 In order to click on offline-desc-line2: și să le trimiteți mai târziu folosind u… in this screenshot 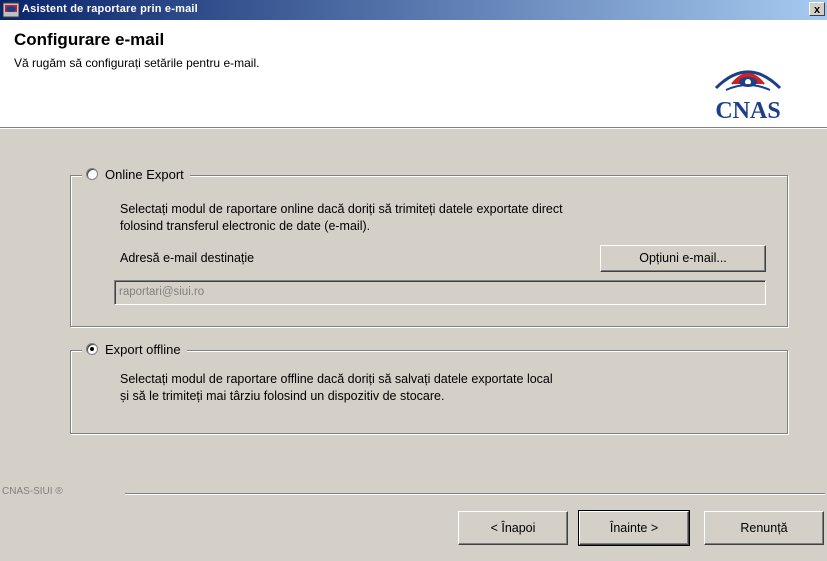, I will do `click(282, 396)`.